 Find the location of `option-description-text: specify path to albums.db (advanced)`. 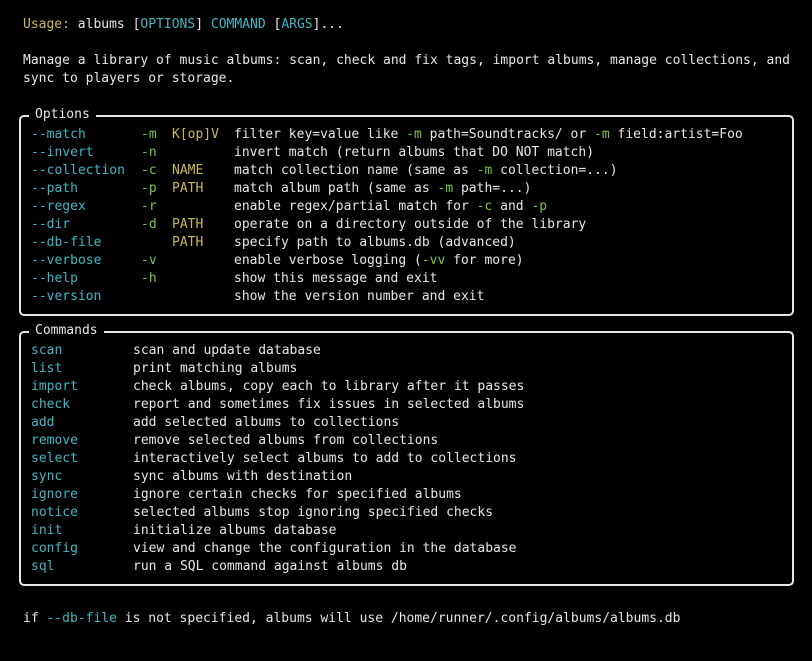

option-description-text: specify path to albums.db (advanced) is located at coordinates (375, 242).